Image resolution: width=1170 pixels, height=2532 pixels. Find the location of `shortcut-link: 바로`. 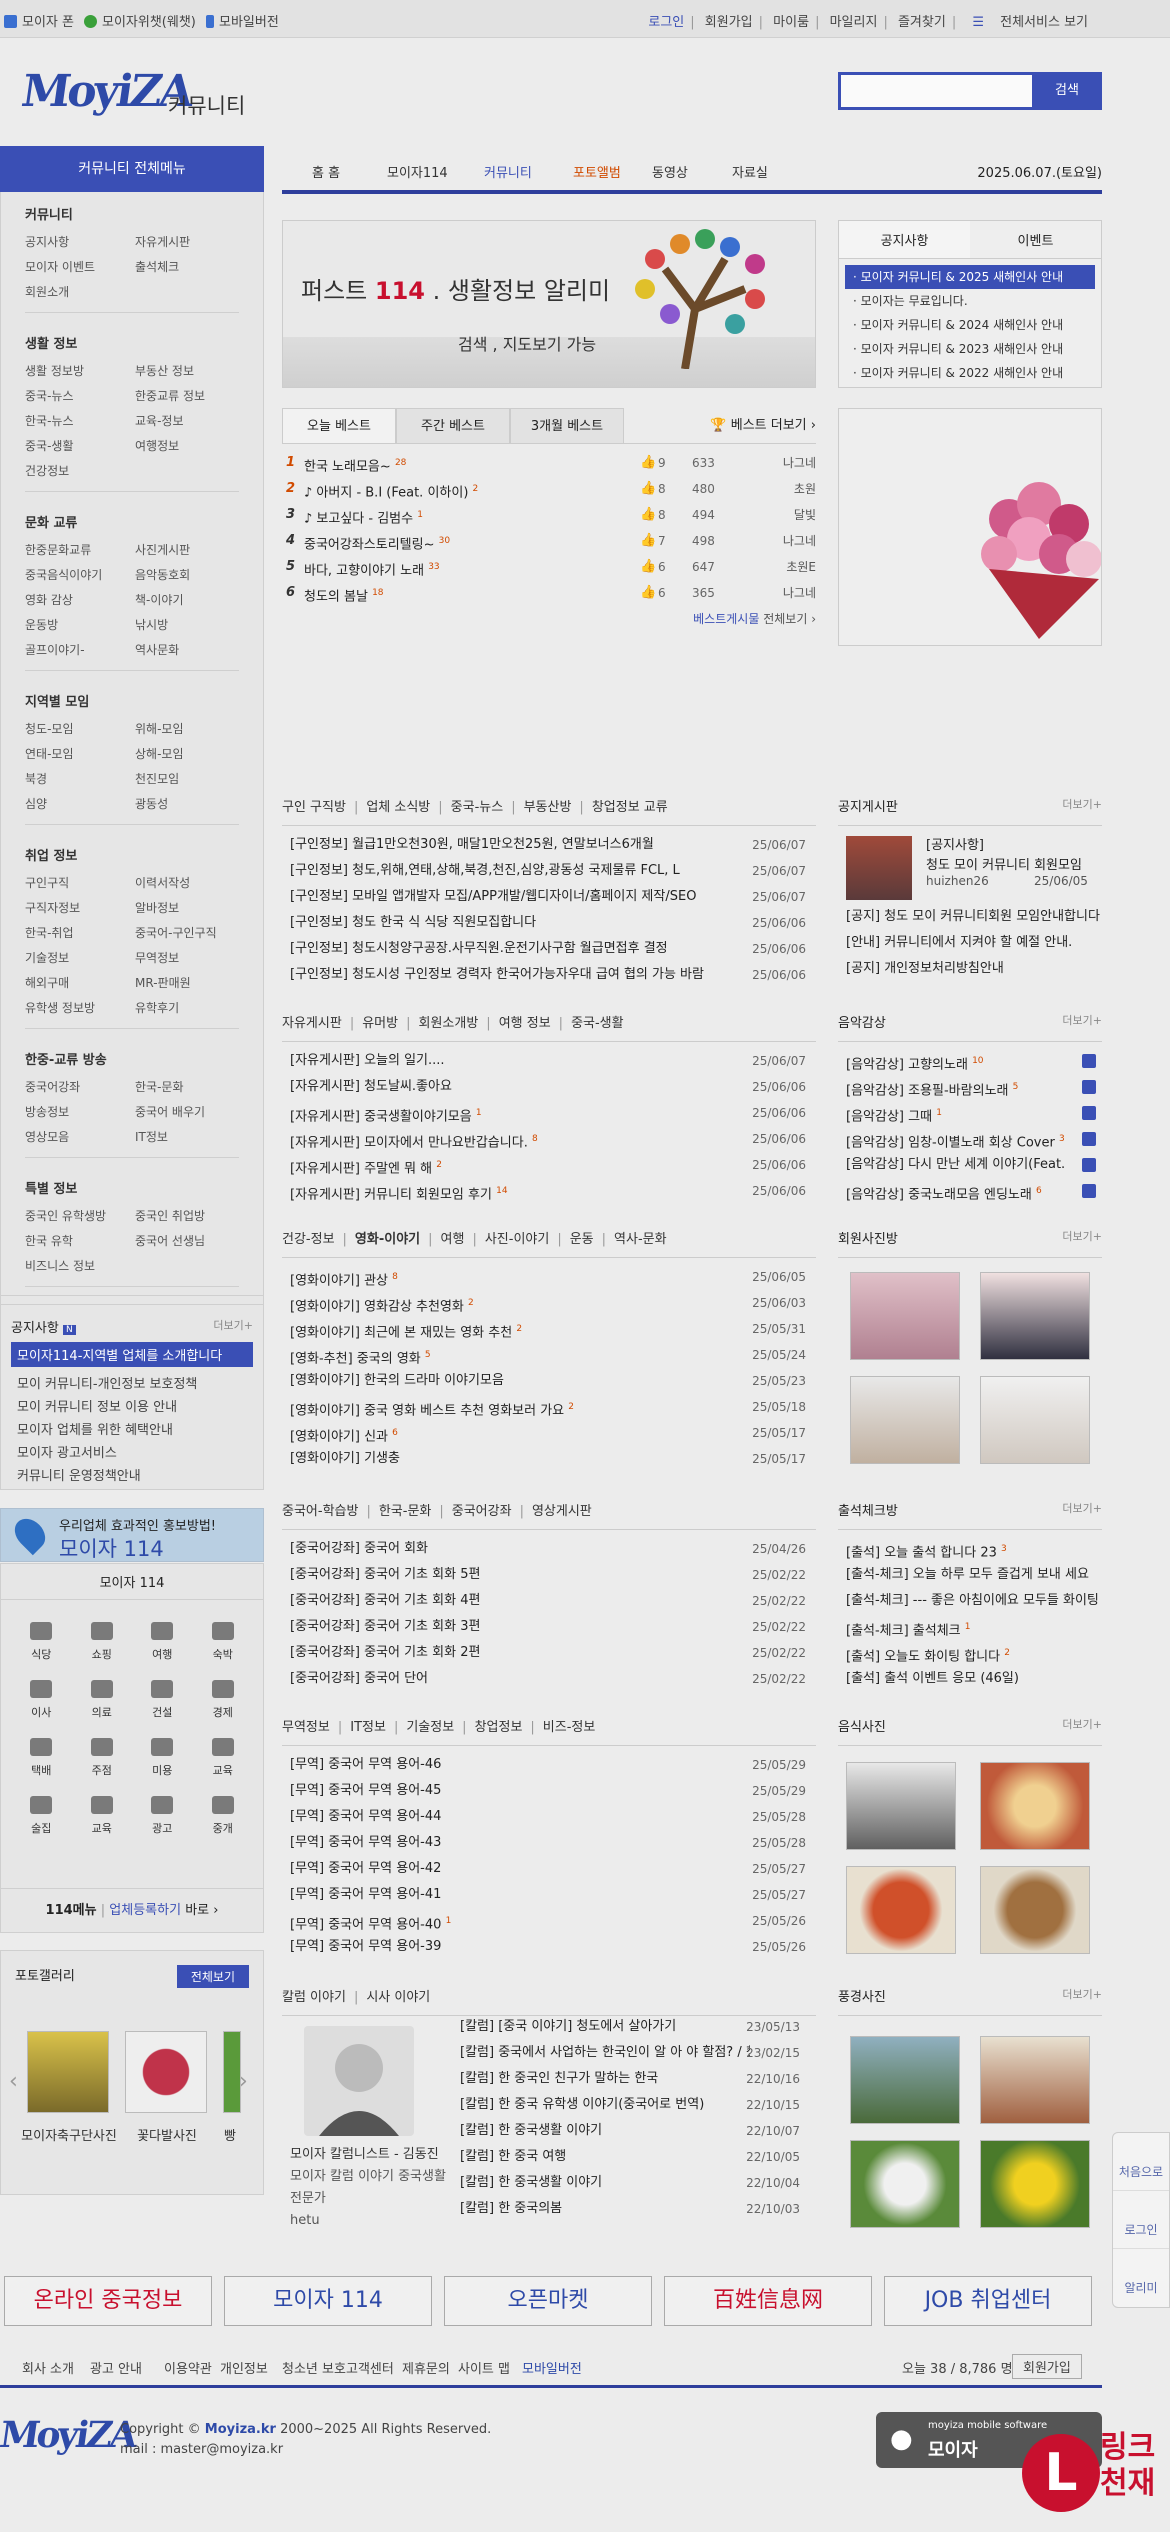

shortcut-link: 바로 is located at coordinates (197, 1910).